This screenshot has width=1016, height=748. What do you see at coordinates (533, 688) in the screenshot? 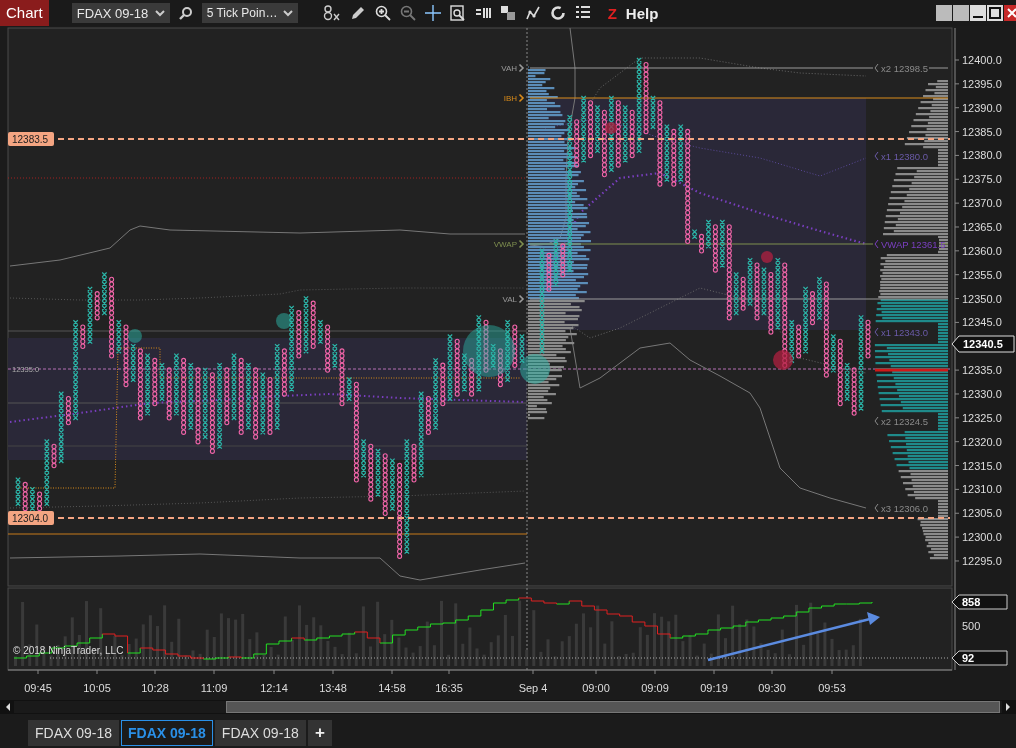
I see `time-axis-label: Sep 4` at bounding box center [533, 688].